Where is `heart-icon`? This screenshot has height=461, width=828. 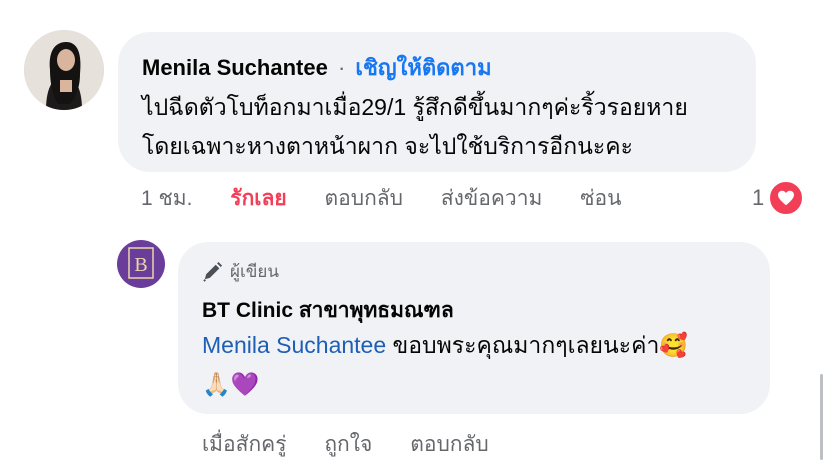 heart-icon is located at coordinates (786, 198).